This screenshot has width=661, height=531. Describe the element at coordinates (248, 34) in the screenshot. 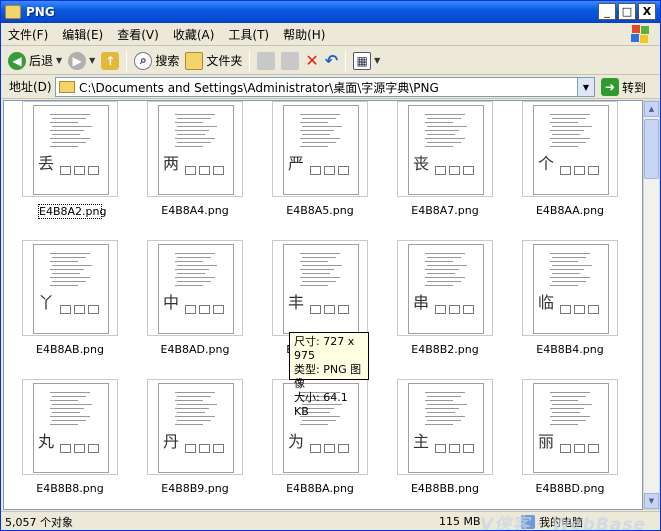

I see `menu-tools: 工具(T)` at that location.